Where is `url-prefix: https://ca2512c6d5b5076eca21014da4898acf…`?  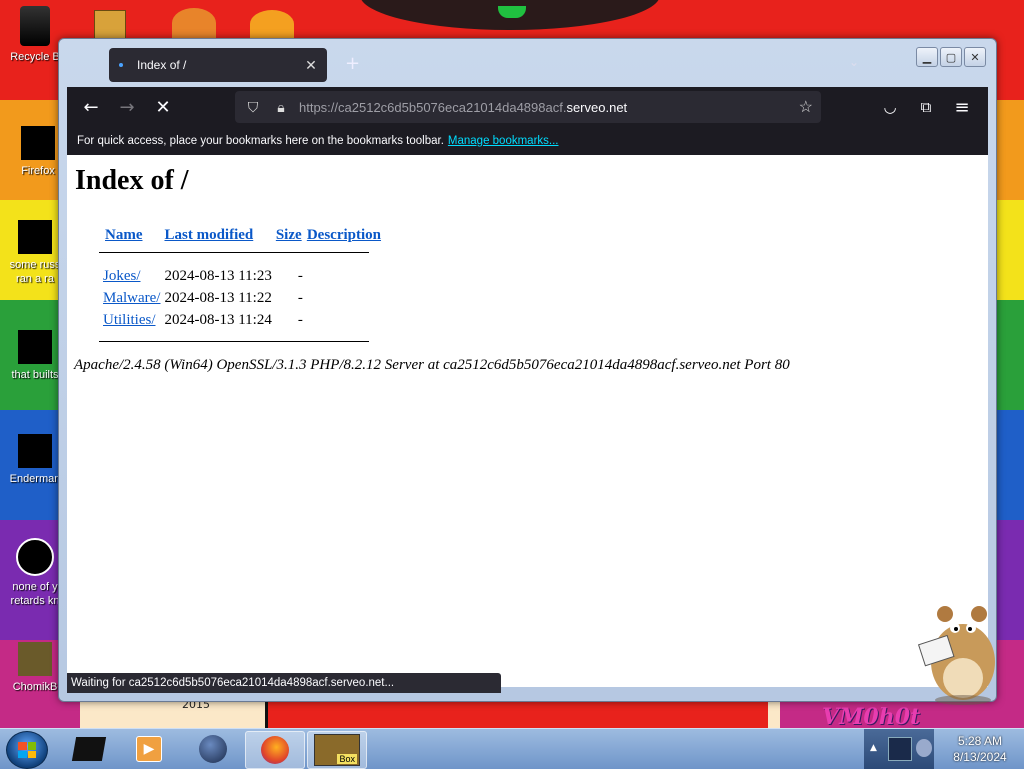
url-prefix: https://ca2512c6d5b5076eca21014da4898acf… is located at coordinates (433, 107).